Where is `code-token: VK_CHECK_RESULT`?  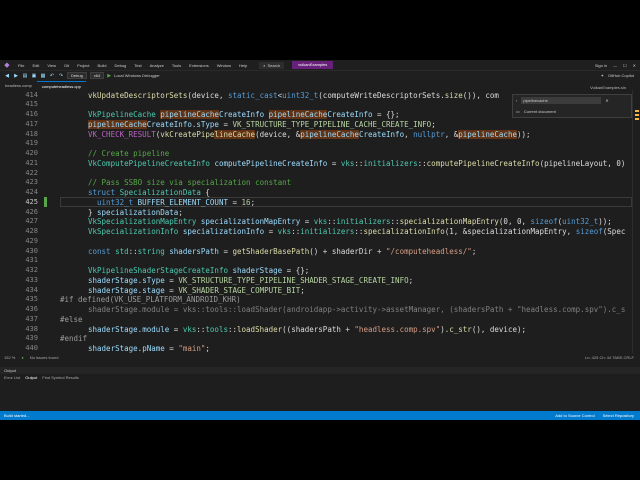
code-token: VK_CHECK_RESULT is located at coordinates (122, 134).